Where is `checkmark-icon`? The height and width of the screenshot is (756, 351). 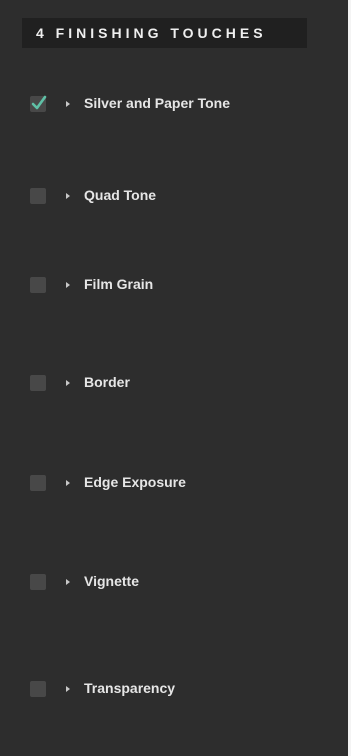 checkmark-icon is located at coordinates (39, 102).